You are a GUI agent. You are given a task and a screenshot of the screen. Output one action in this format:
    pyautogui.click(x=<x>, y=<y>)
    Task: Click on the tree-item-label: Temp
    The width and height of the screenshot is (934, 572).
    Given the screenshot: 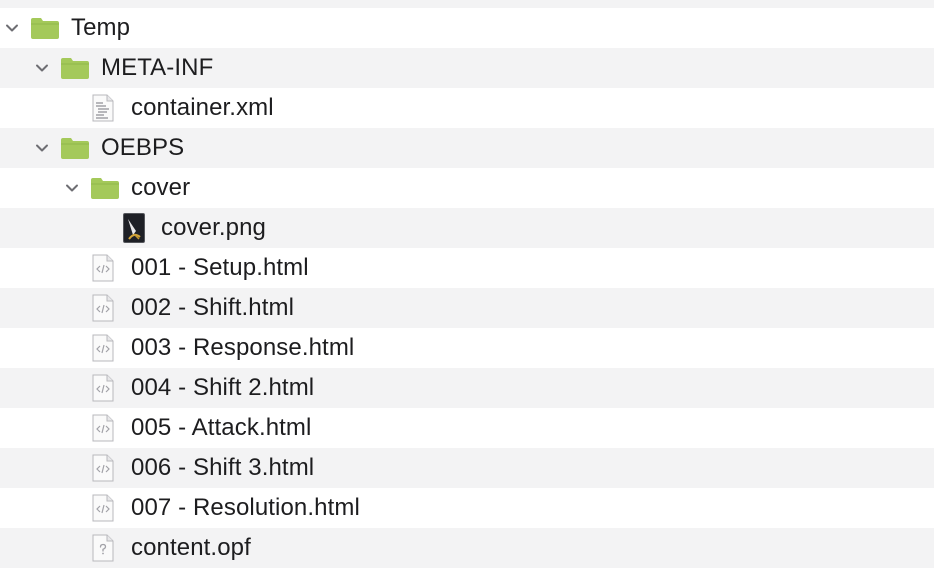 What is the action you would take?
    pyautogui.click(x=101, y=27)
    